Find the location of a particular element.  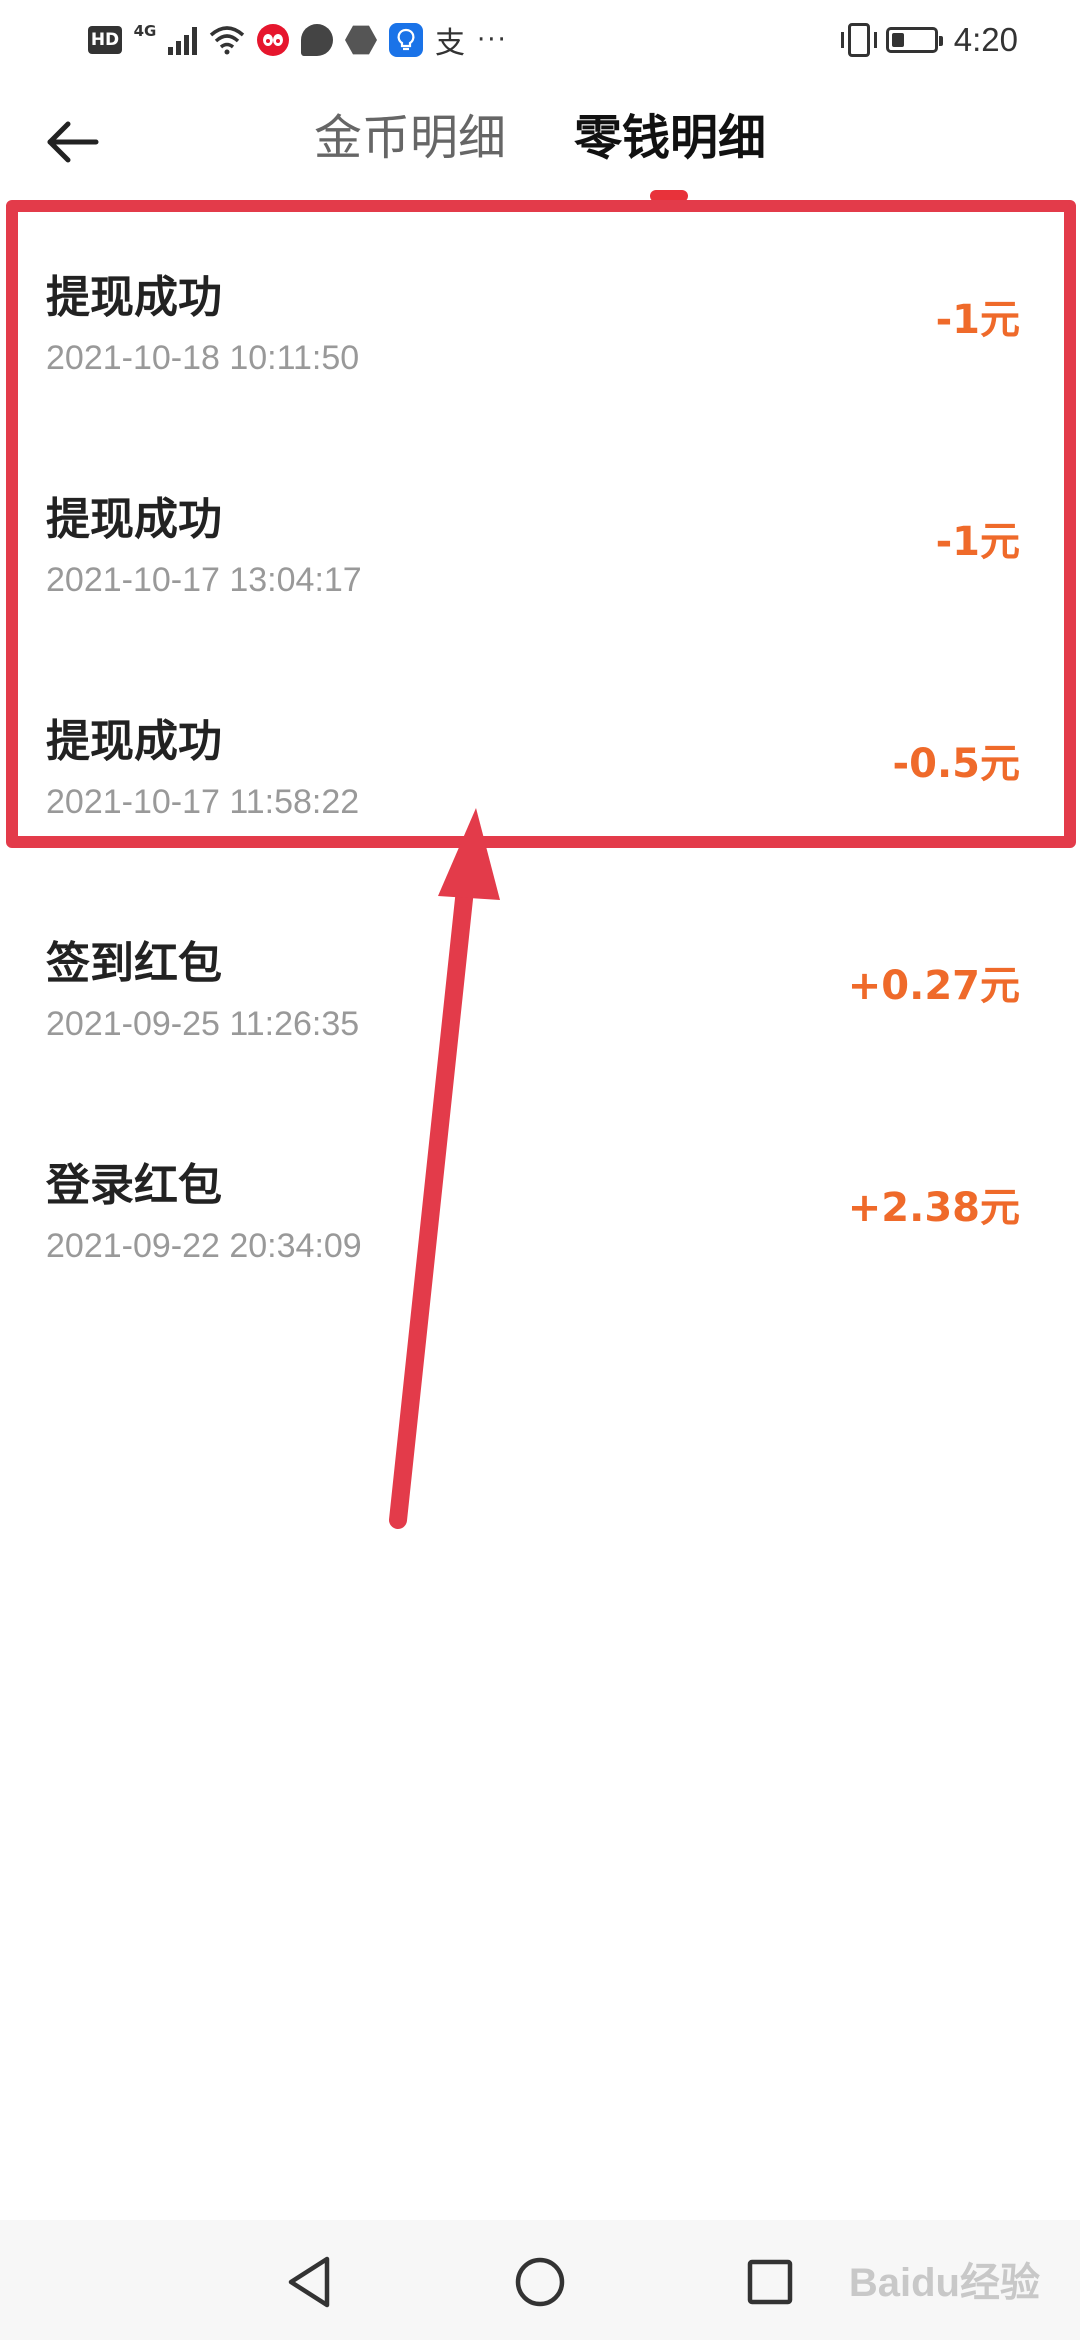

back-button is located at coordinates (72, 142).